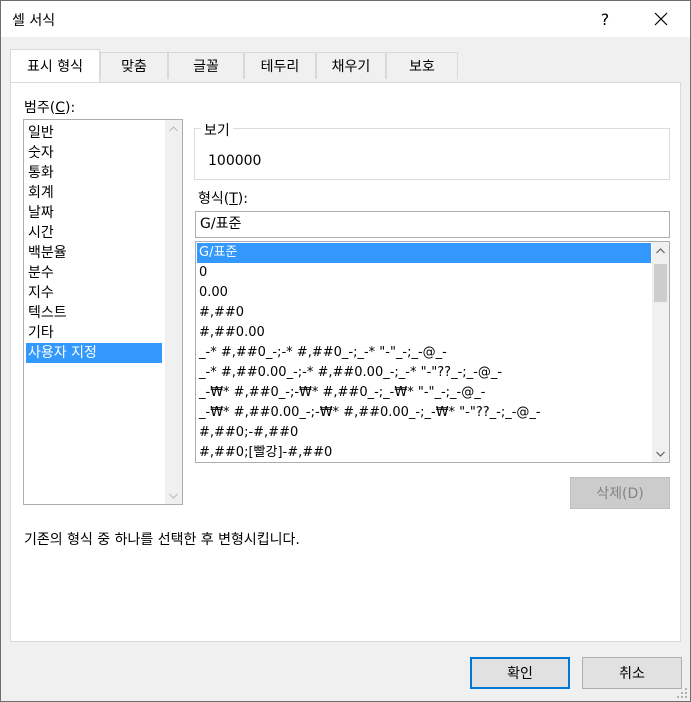  I want to click on format-item: 0.00, so click(424, 293).